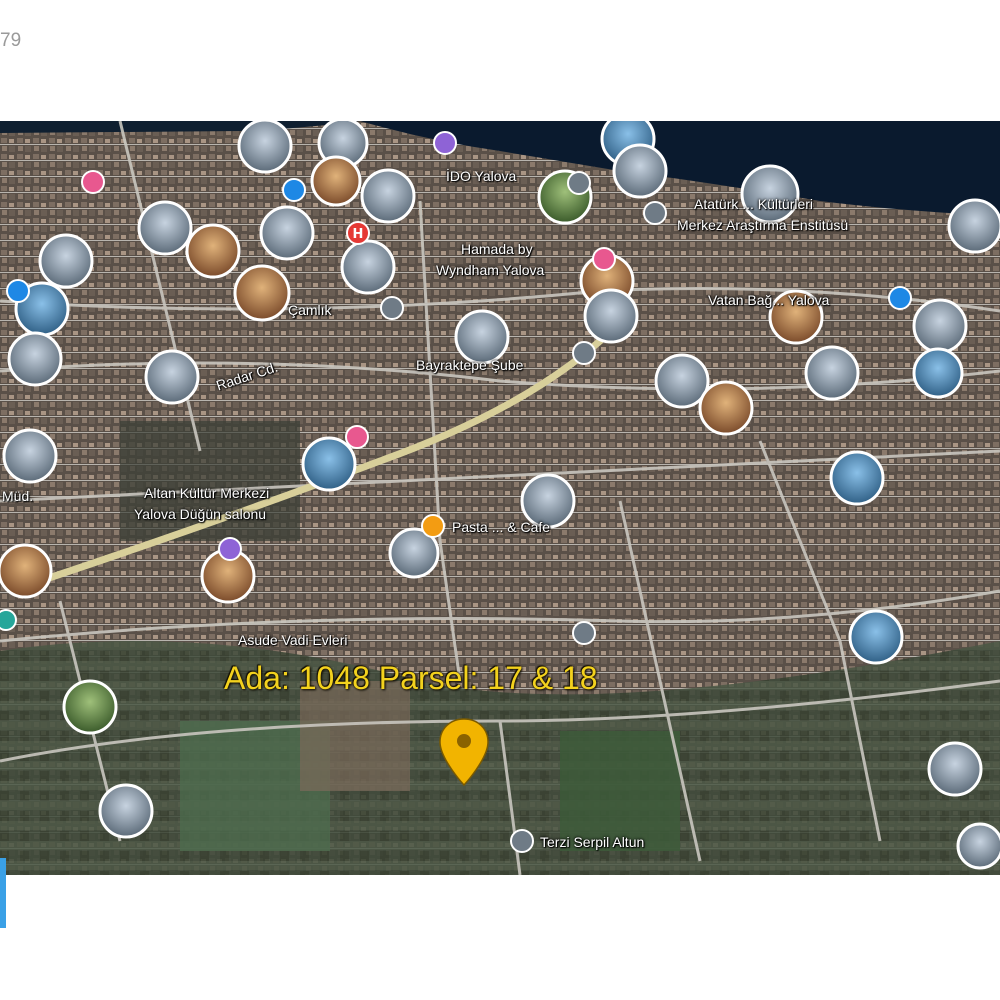 This screenshot has height=1000, width=1000. What do you see at coordinates (3, 893) in the screenshot?
I see `side-accent-bar` at bounding box center [3, 893].